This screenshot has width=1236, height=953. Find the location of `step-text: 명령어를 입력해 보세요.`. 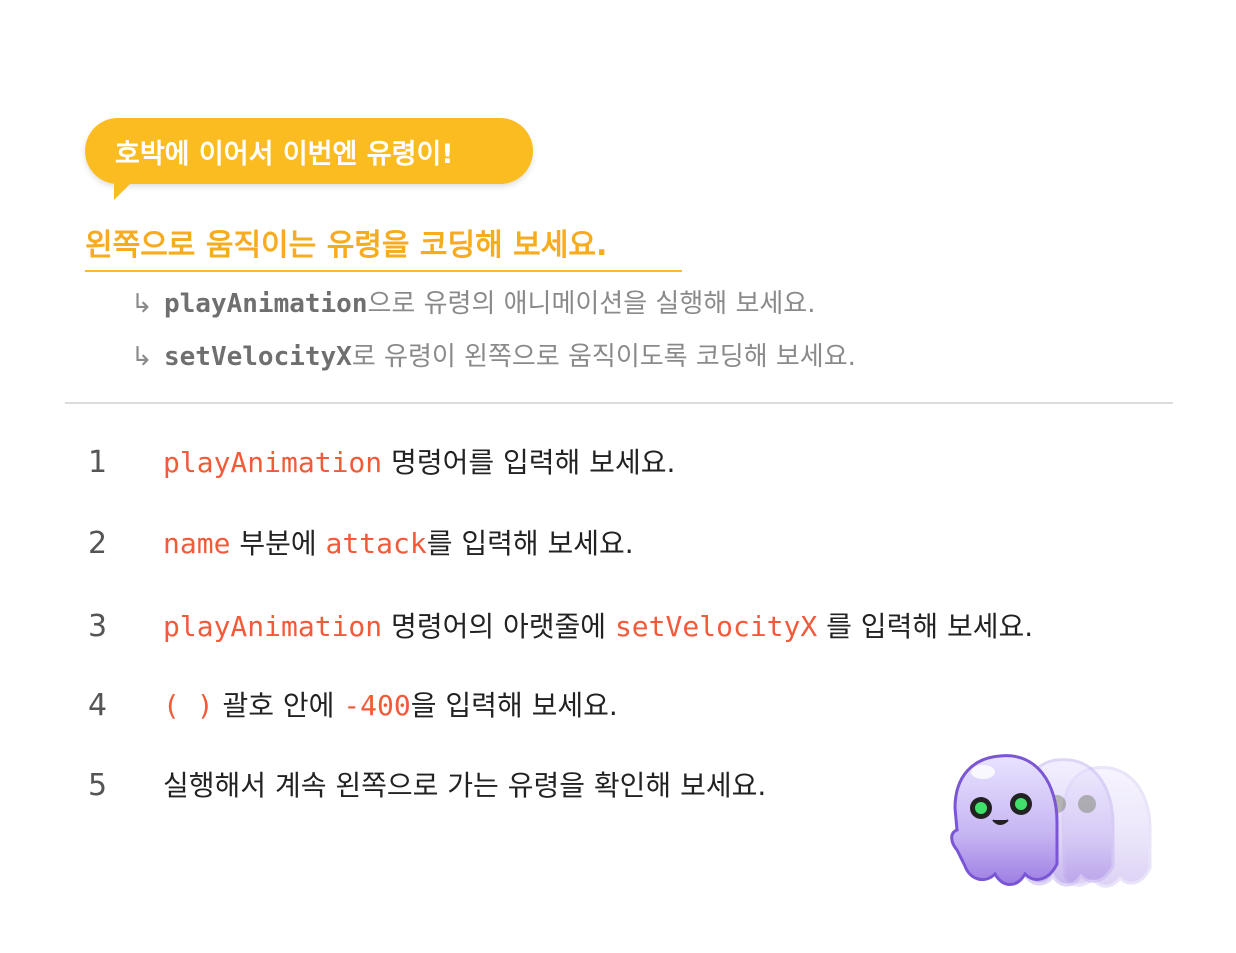

step-text: 명령어를 입력해 보세요. is located at coordinates (529, 462).